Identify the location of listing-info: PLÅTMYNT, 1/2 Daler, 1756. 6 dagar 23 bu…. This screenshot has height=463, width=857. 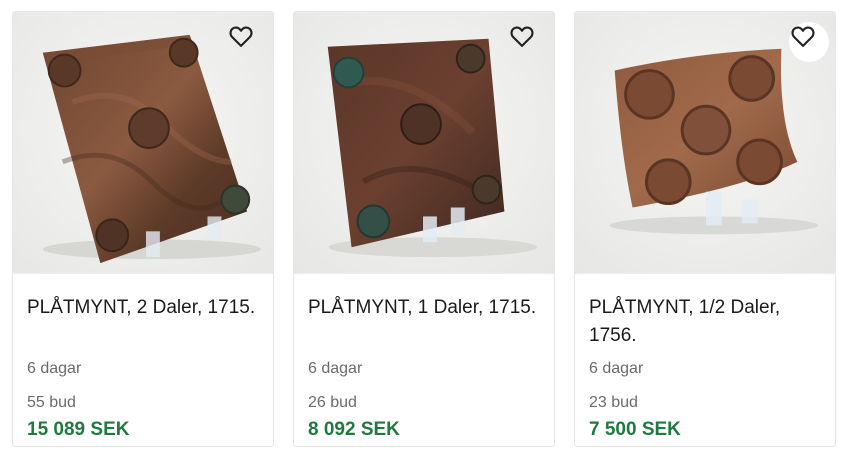
(705, 360).